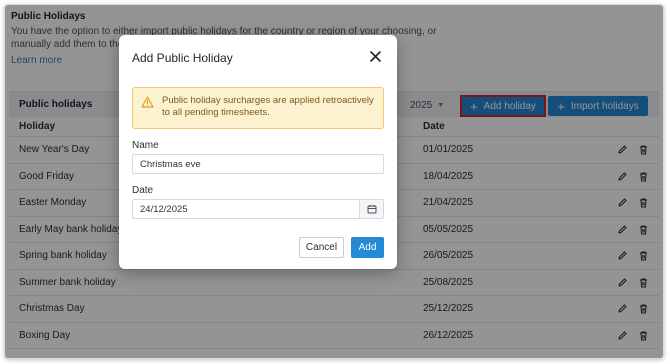  Describe the element at coordinates (367, 247) in the screenshot. I see `add-button: Add` at that location.